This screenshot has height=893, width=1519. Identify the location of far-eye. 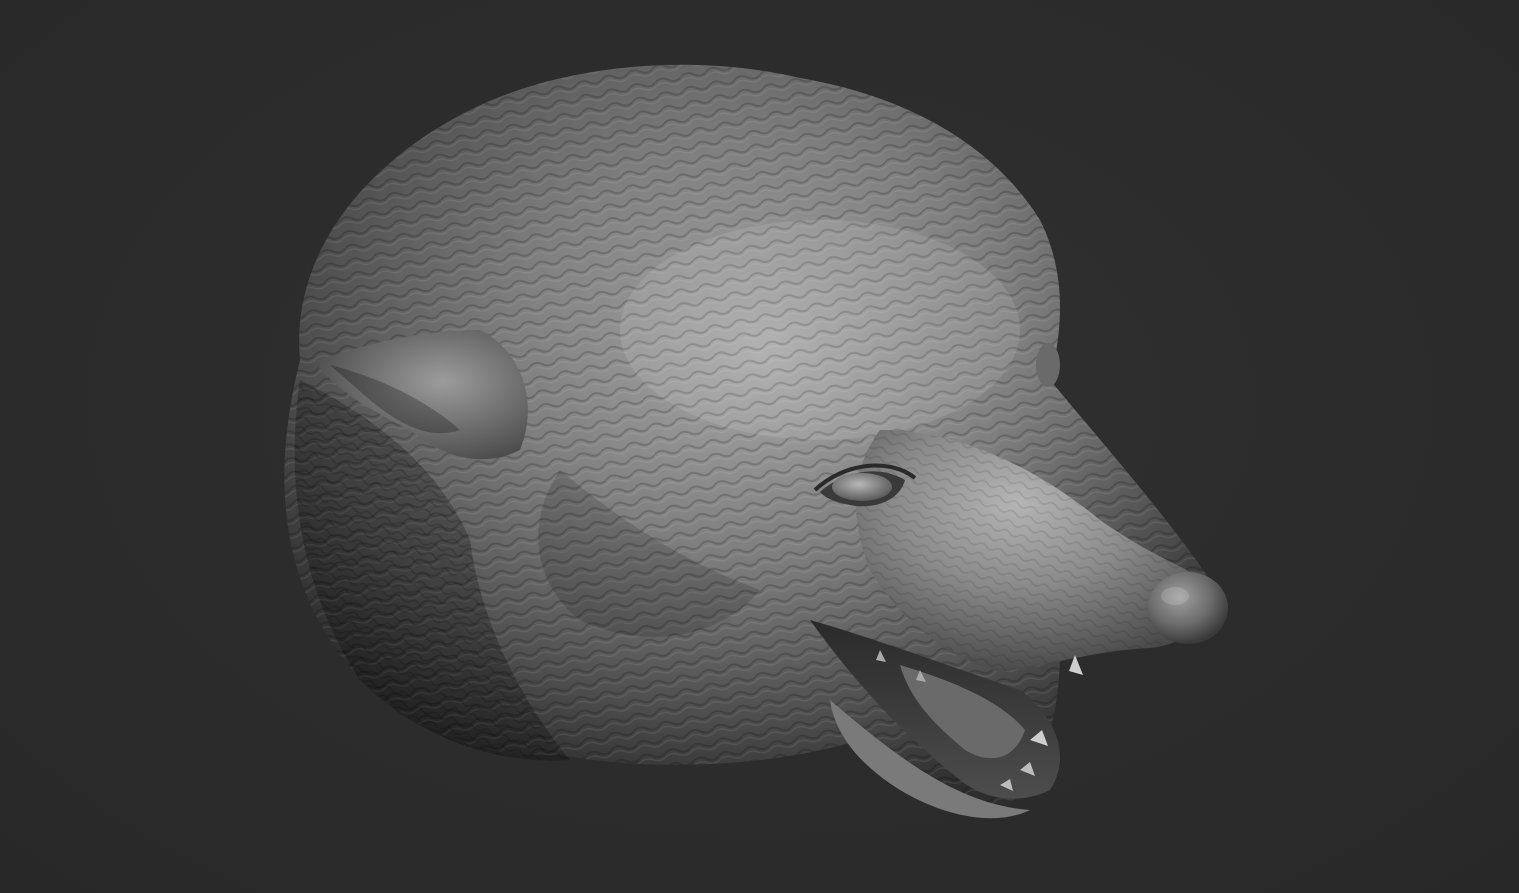
(1048, 365).